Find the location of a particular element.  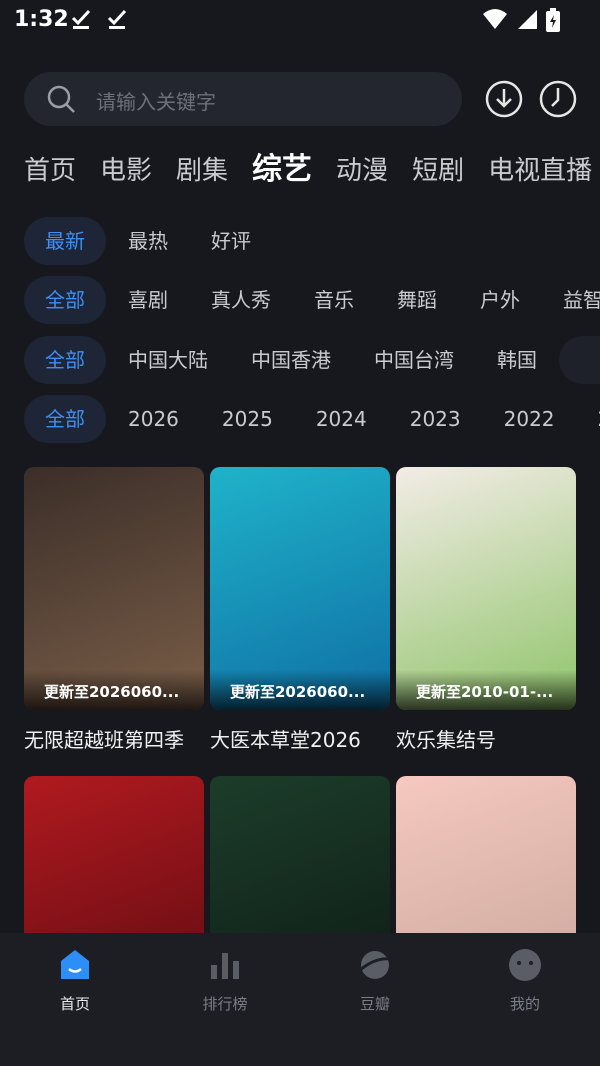

search-bar: 请输入关键字 is located at coordinates (243, 99).